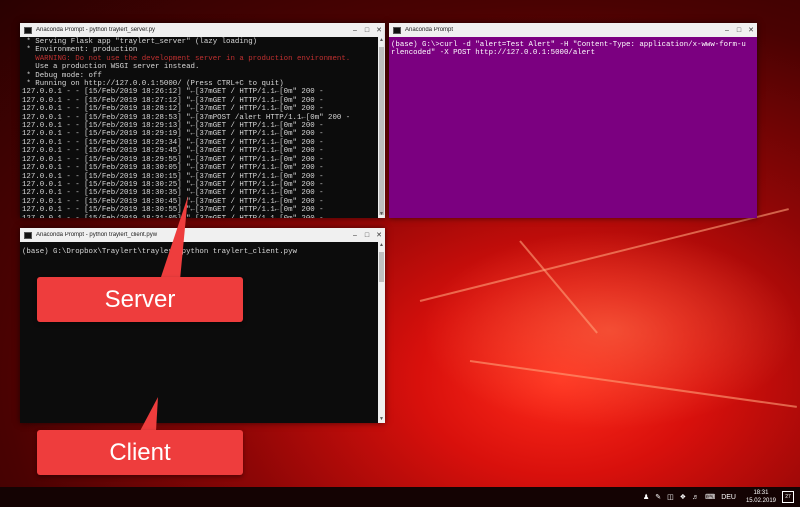 This screenshot has width=800, height=507. What do you see at coordinates (658, 497) in the screenshot?
I see `pen-icon: ✎` at bounding box center [658, 497].